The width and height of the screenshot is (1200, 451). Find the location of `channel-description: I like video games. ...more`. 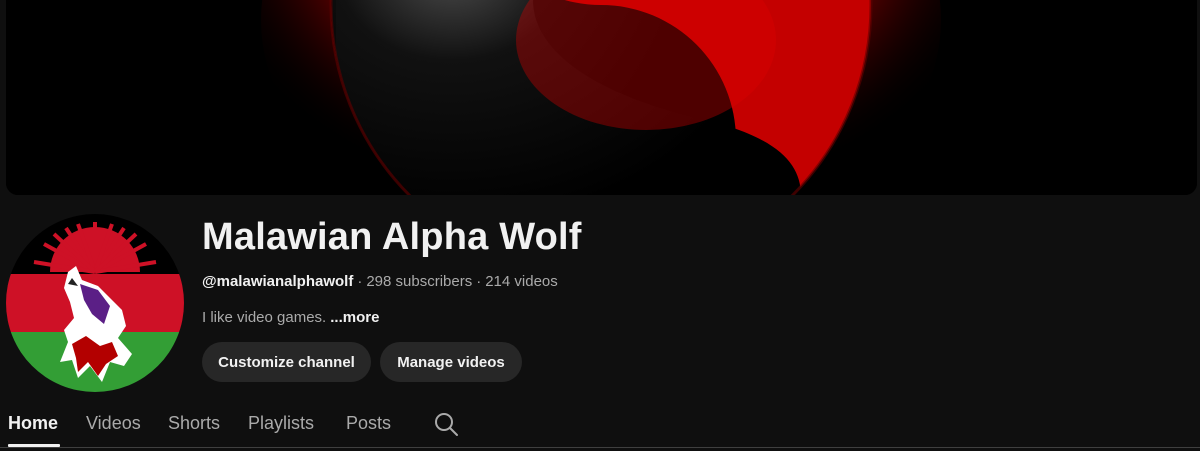

channel-description: I like video games. ...more is located at coordinates (290, 317).